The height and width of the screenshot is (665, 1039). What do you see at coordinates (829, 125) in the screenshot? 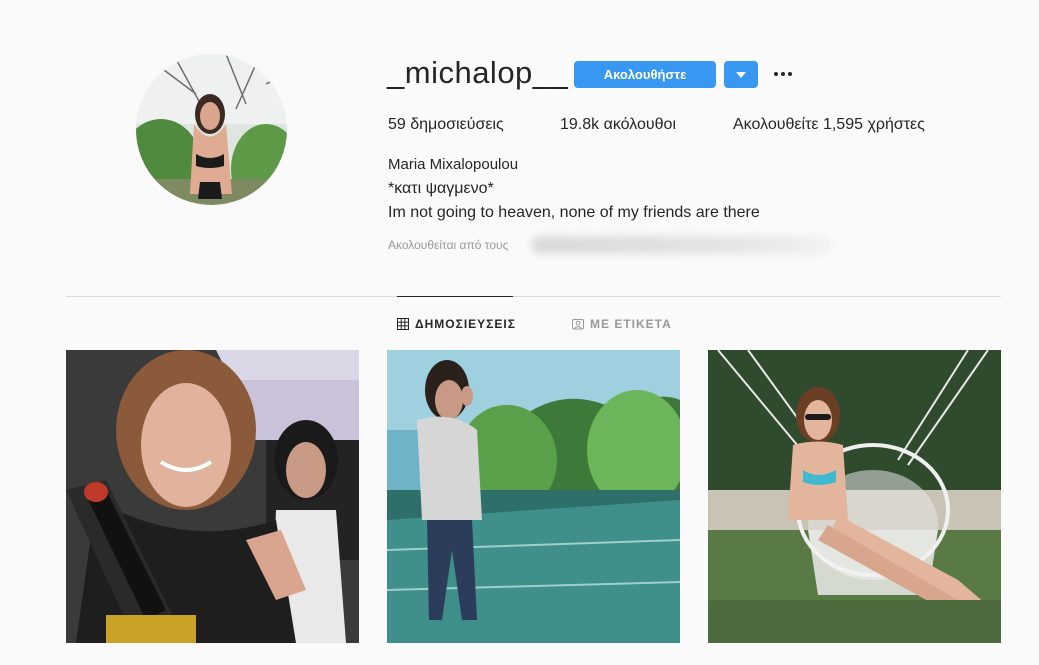
I see `following-count: Ακολουθείτε 1,595 χρήστες` at bounding box center [829, 125].